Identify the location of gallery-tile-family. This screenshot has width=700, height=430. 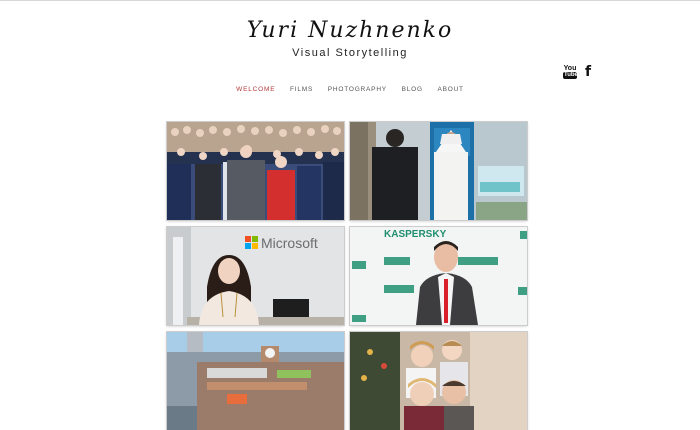
(438, 381).